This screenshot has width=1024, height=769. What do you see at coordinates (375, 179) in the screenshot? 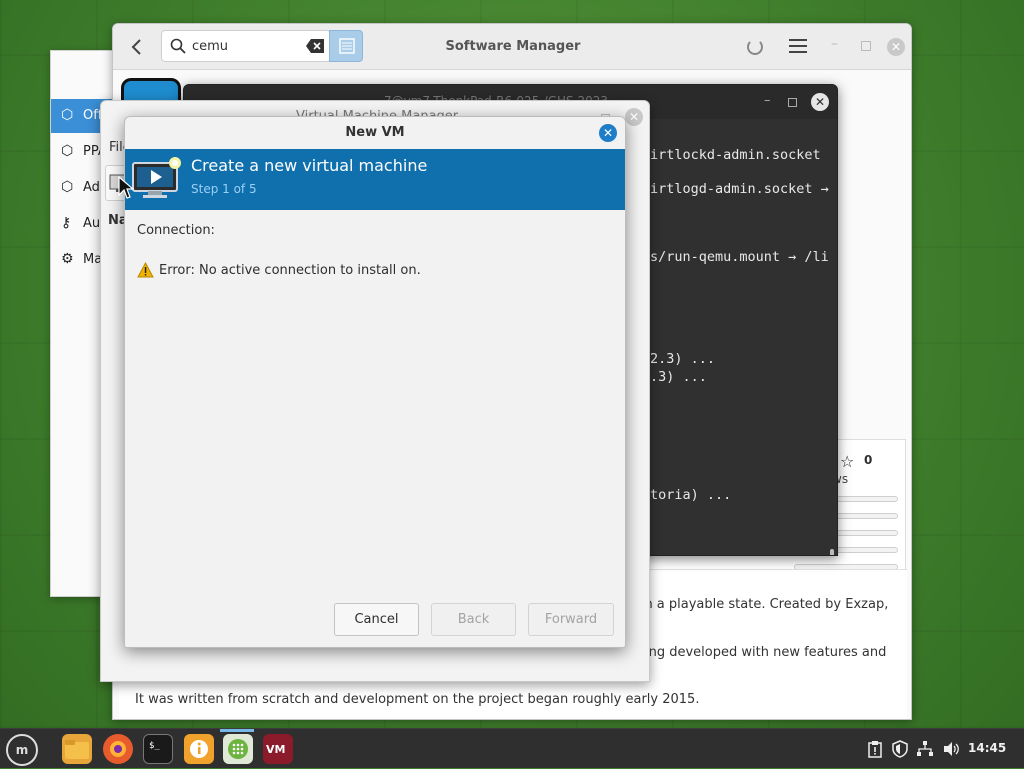
I see `wizard-banner: Create a new virtual machine Step 1 of 5` at bounding box center [375, 179].